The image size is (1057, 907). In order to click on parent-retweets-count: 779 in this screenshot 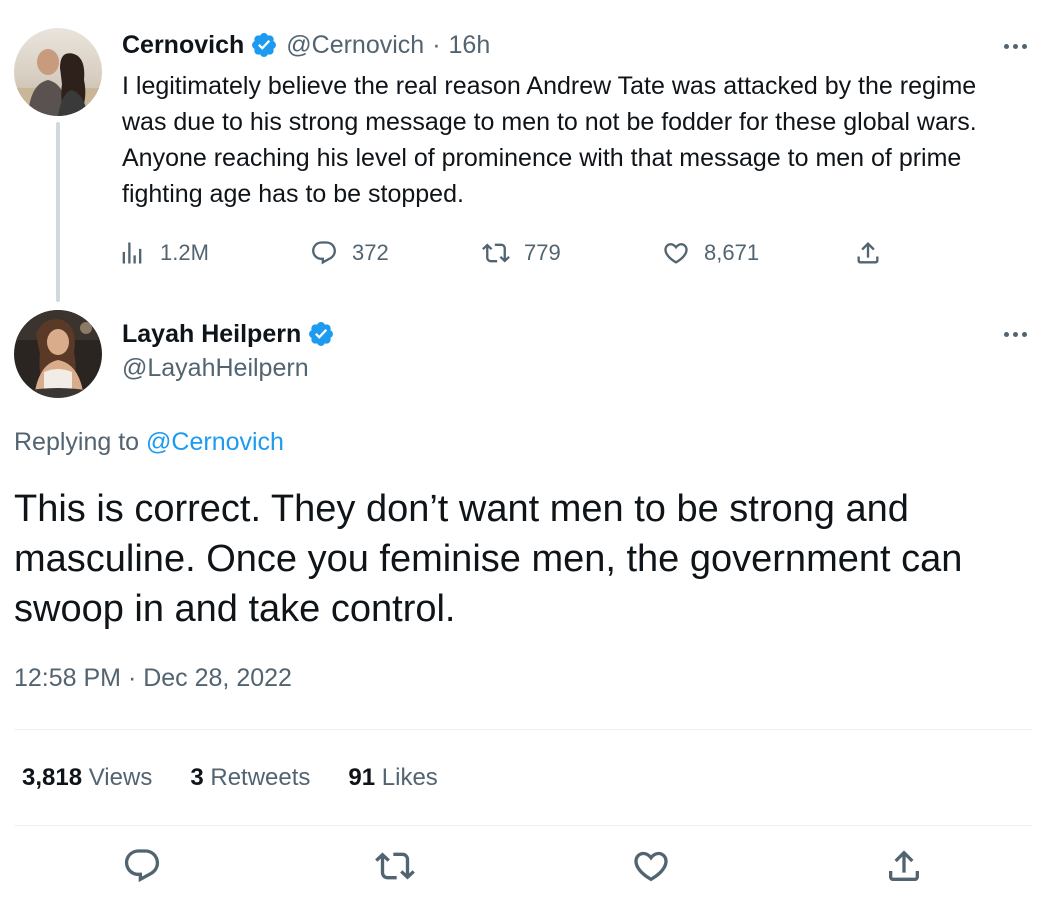, I will do `click(542, 252)`.